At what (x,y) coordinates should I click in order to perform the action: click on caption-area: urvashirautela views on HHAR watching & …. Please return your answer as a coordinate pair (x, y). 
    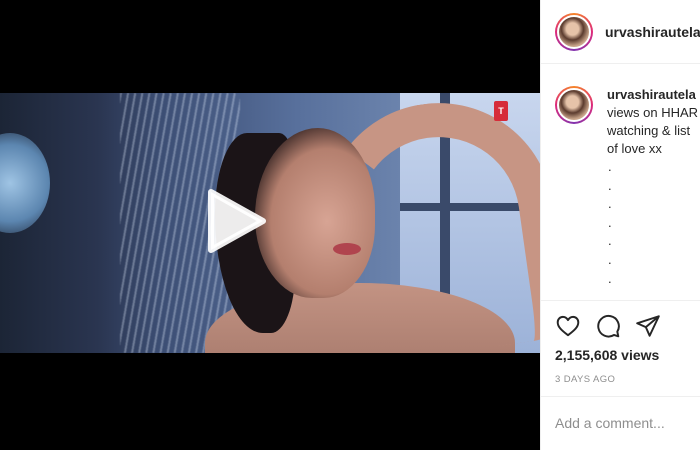
    Looking at the image, I should click on (620, 182).